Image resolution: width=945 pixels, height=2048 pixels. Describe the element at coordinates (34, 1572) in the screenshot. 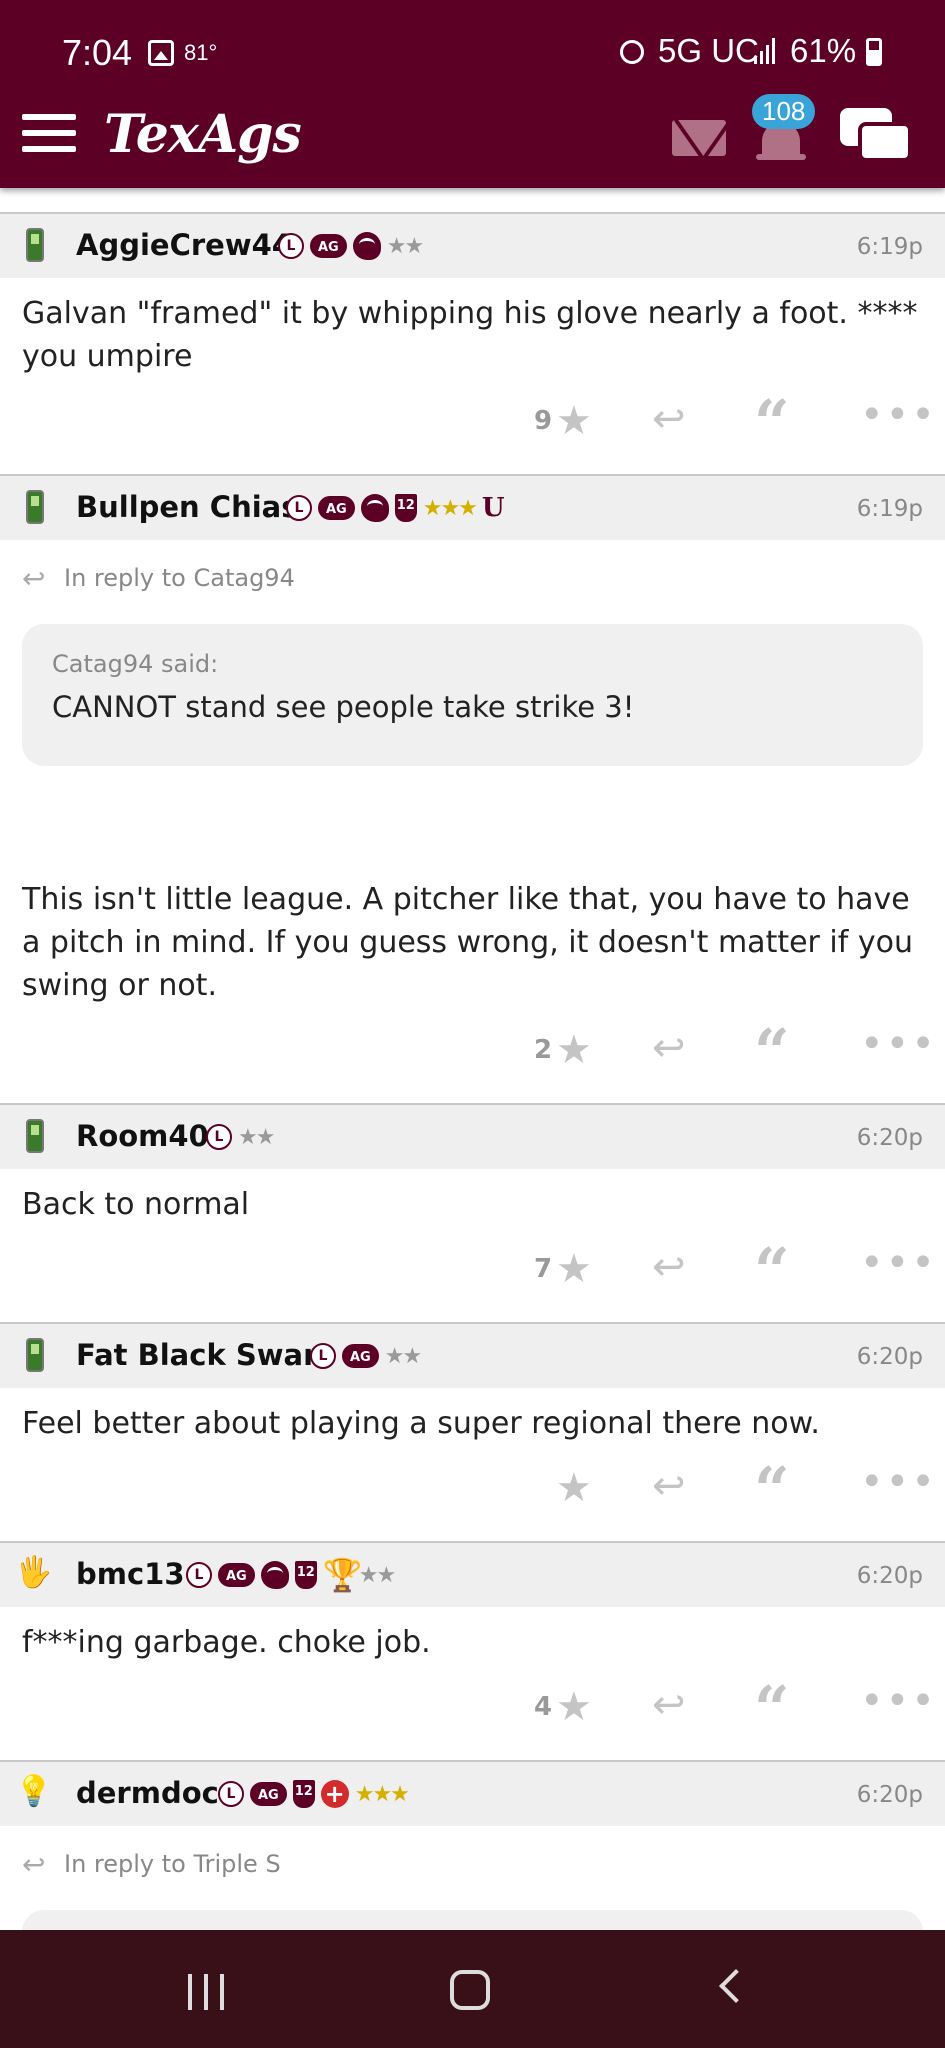

I see `user-avatar-icon: 🖐` at that location.